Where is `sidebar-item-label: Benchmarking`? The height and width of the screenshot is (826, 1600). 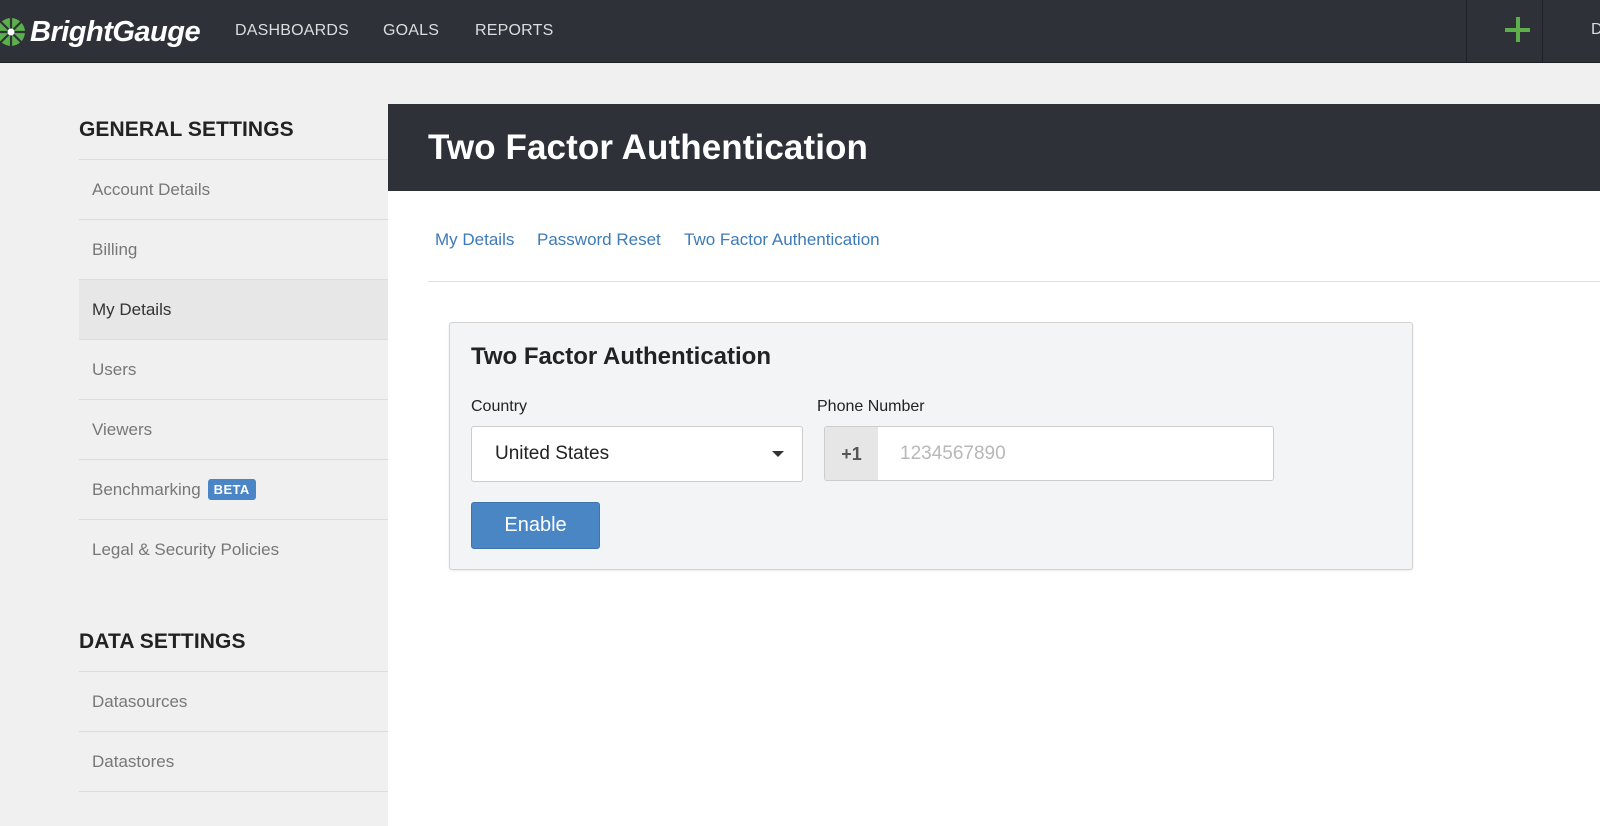 sidebar-item-label: Benchmarking is located at coordinates (146, 489).